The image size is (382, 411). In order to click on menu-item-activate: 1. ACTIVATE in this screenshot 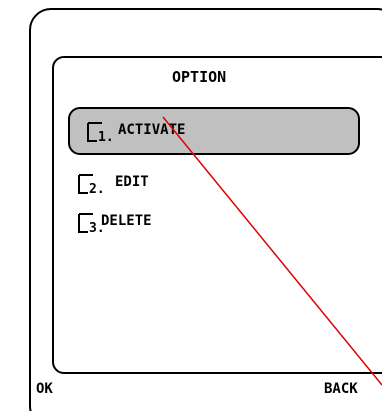, I will do `click(214, 131)`.